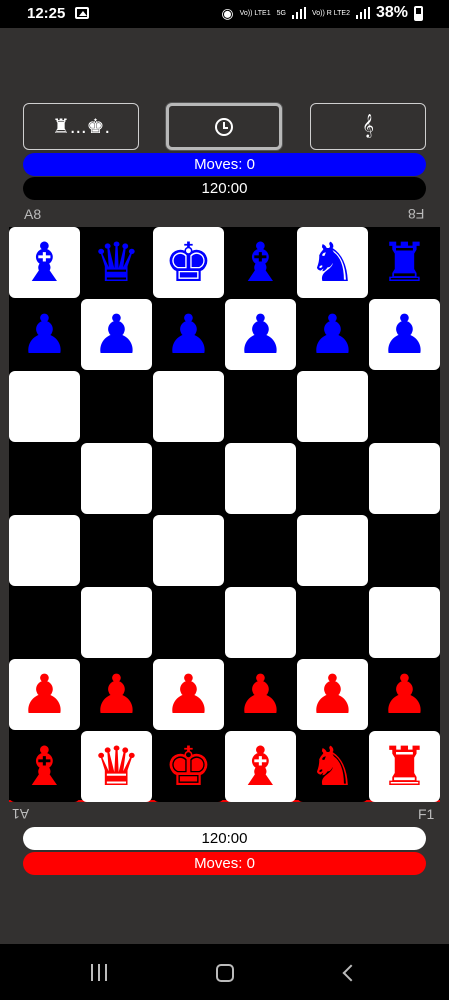  I want to click on top-clock-bar: 120:00, so click(224, 188).